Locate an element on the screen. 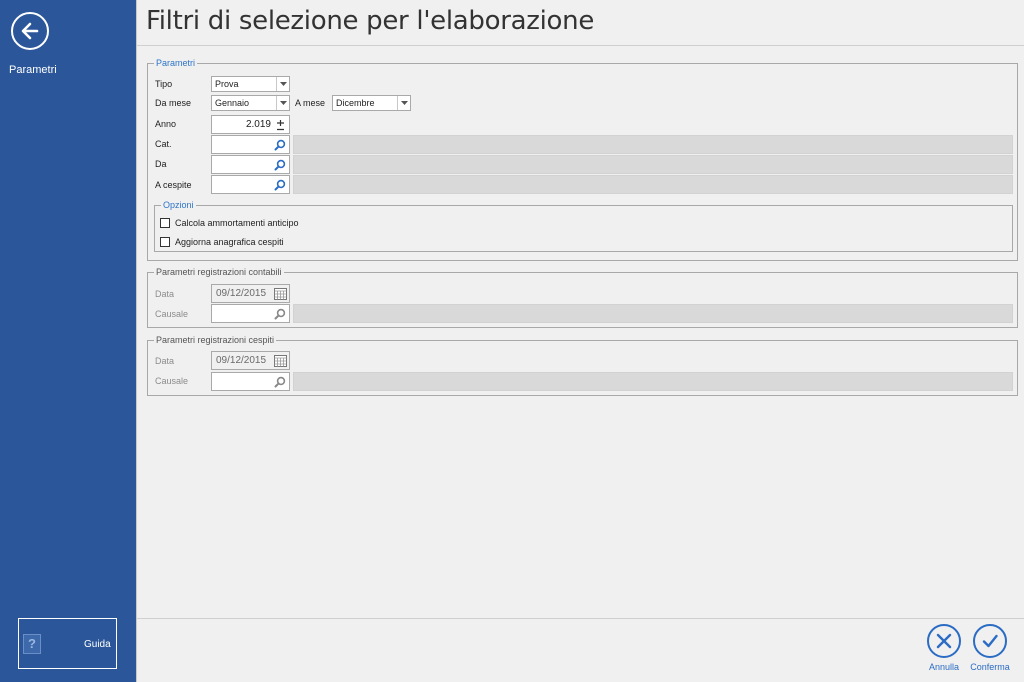 Image resolution: width=1024 pixels, height=682 pixels. sidebar: Parametri ? Guida is located at coordinates (68, 341).